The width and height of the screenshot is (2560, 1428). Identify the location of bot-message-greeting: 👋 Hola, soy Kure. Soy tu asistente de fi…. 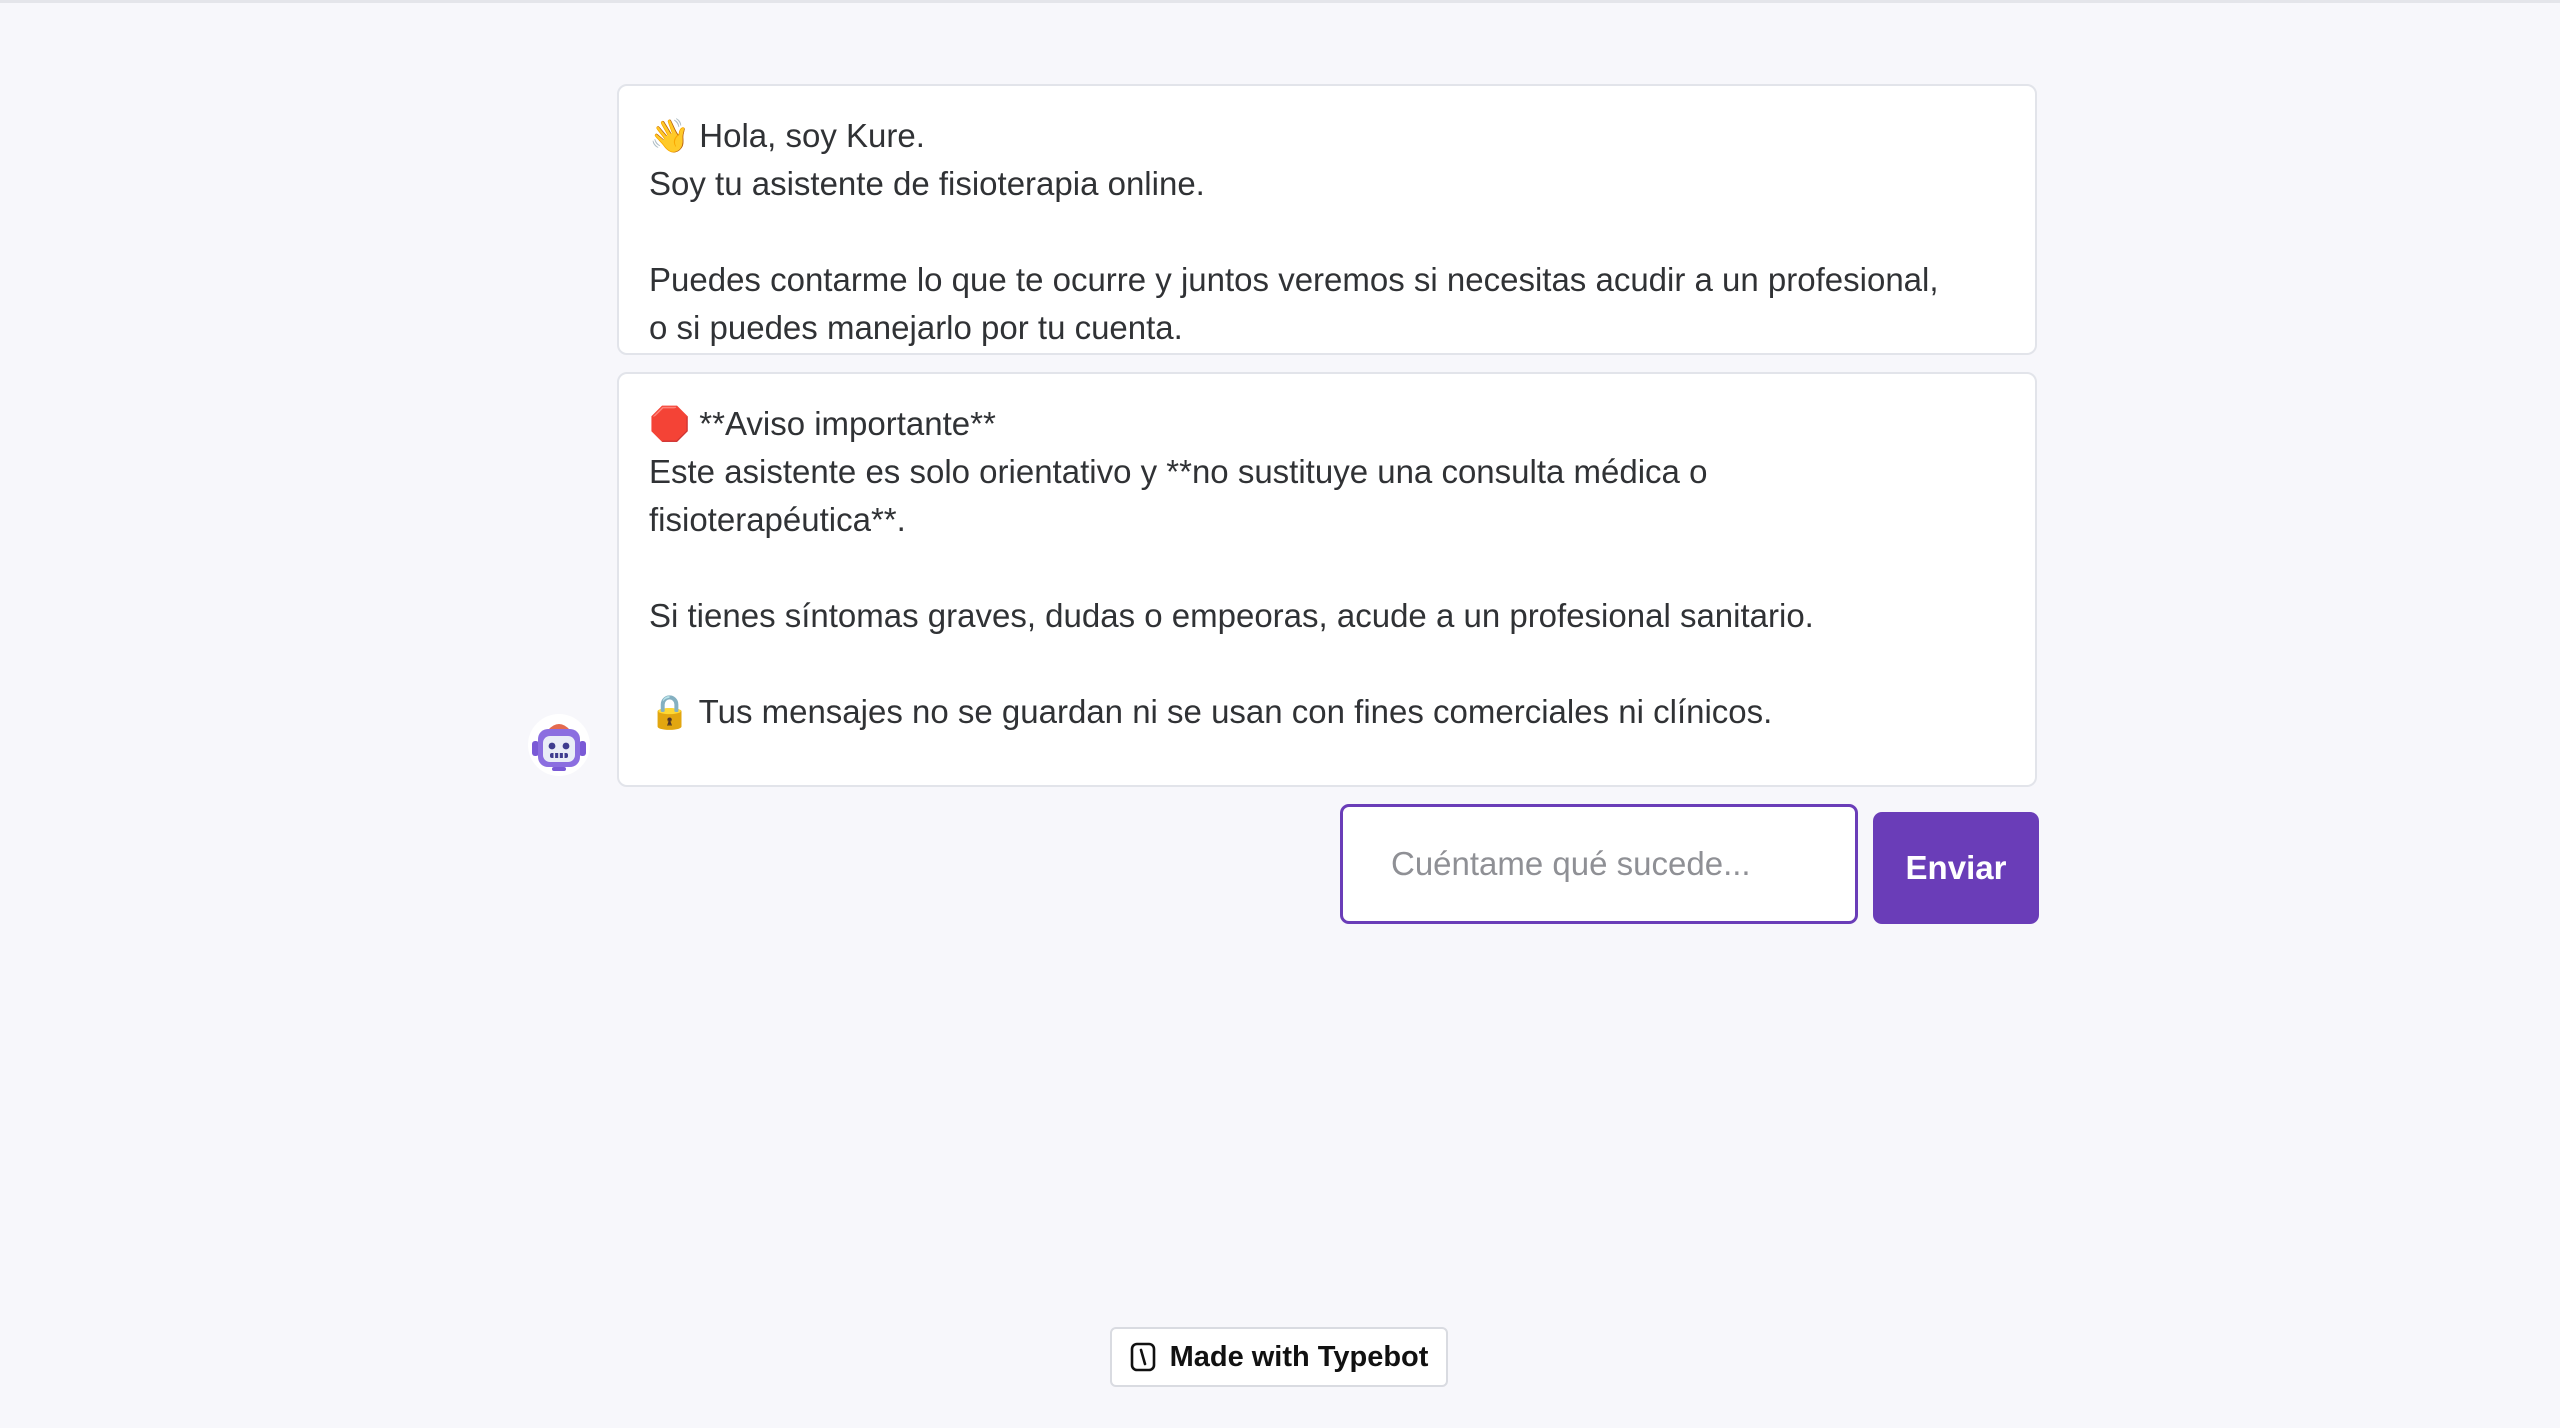
(1327, 219).